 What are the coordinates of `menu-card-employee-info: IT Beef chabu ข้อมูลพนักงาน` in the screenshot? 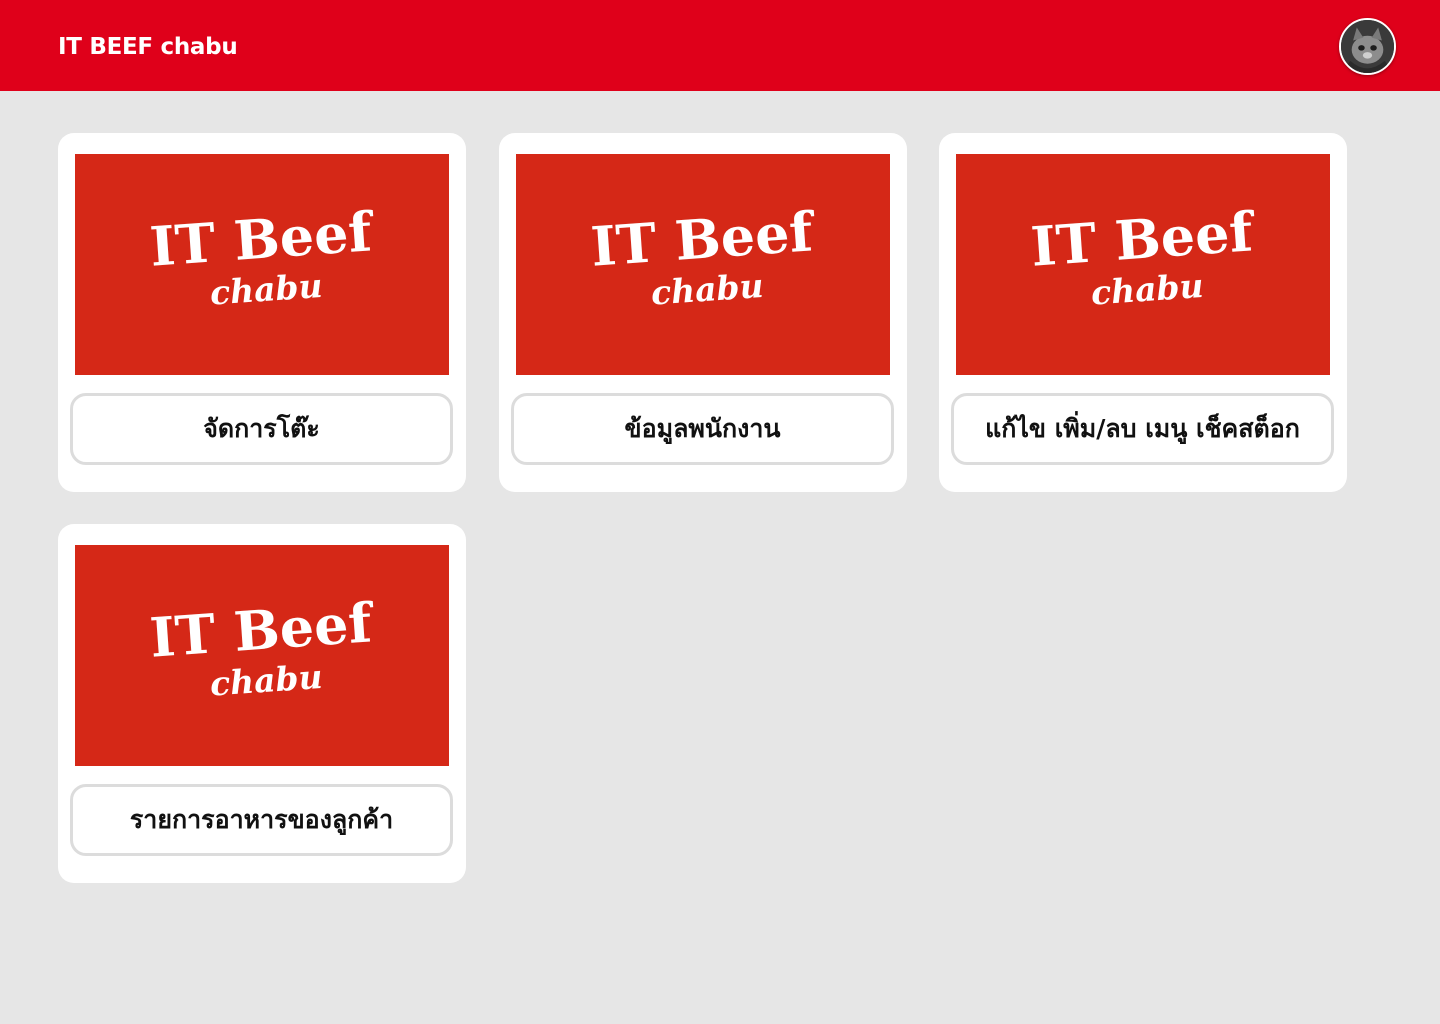 It's located at (703, 312).